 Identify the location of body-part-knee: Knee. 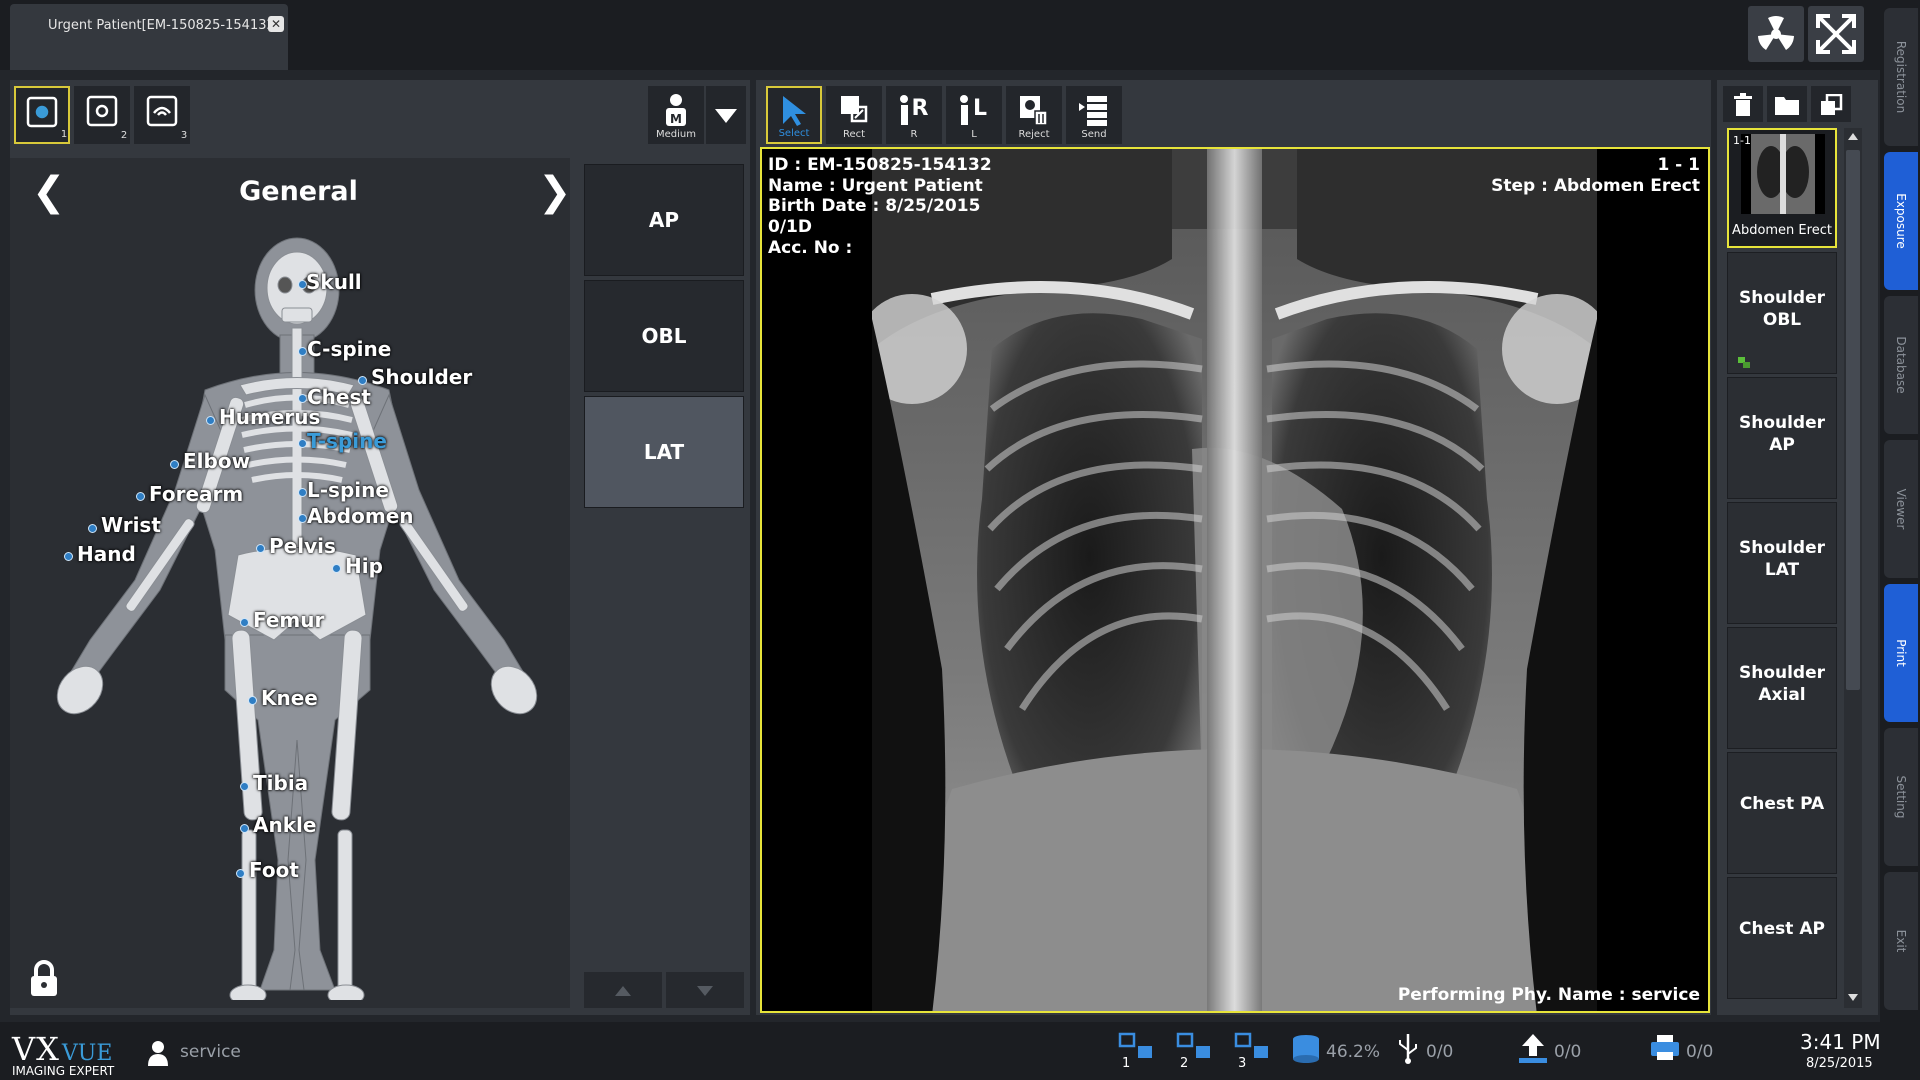
(289, 698).